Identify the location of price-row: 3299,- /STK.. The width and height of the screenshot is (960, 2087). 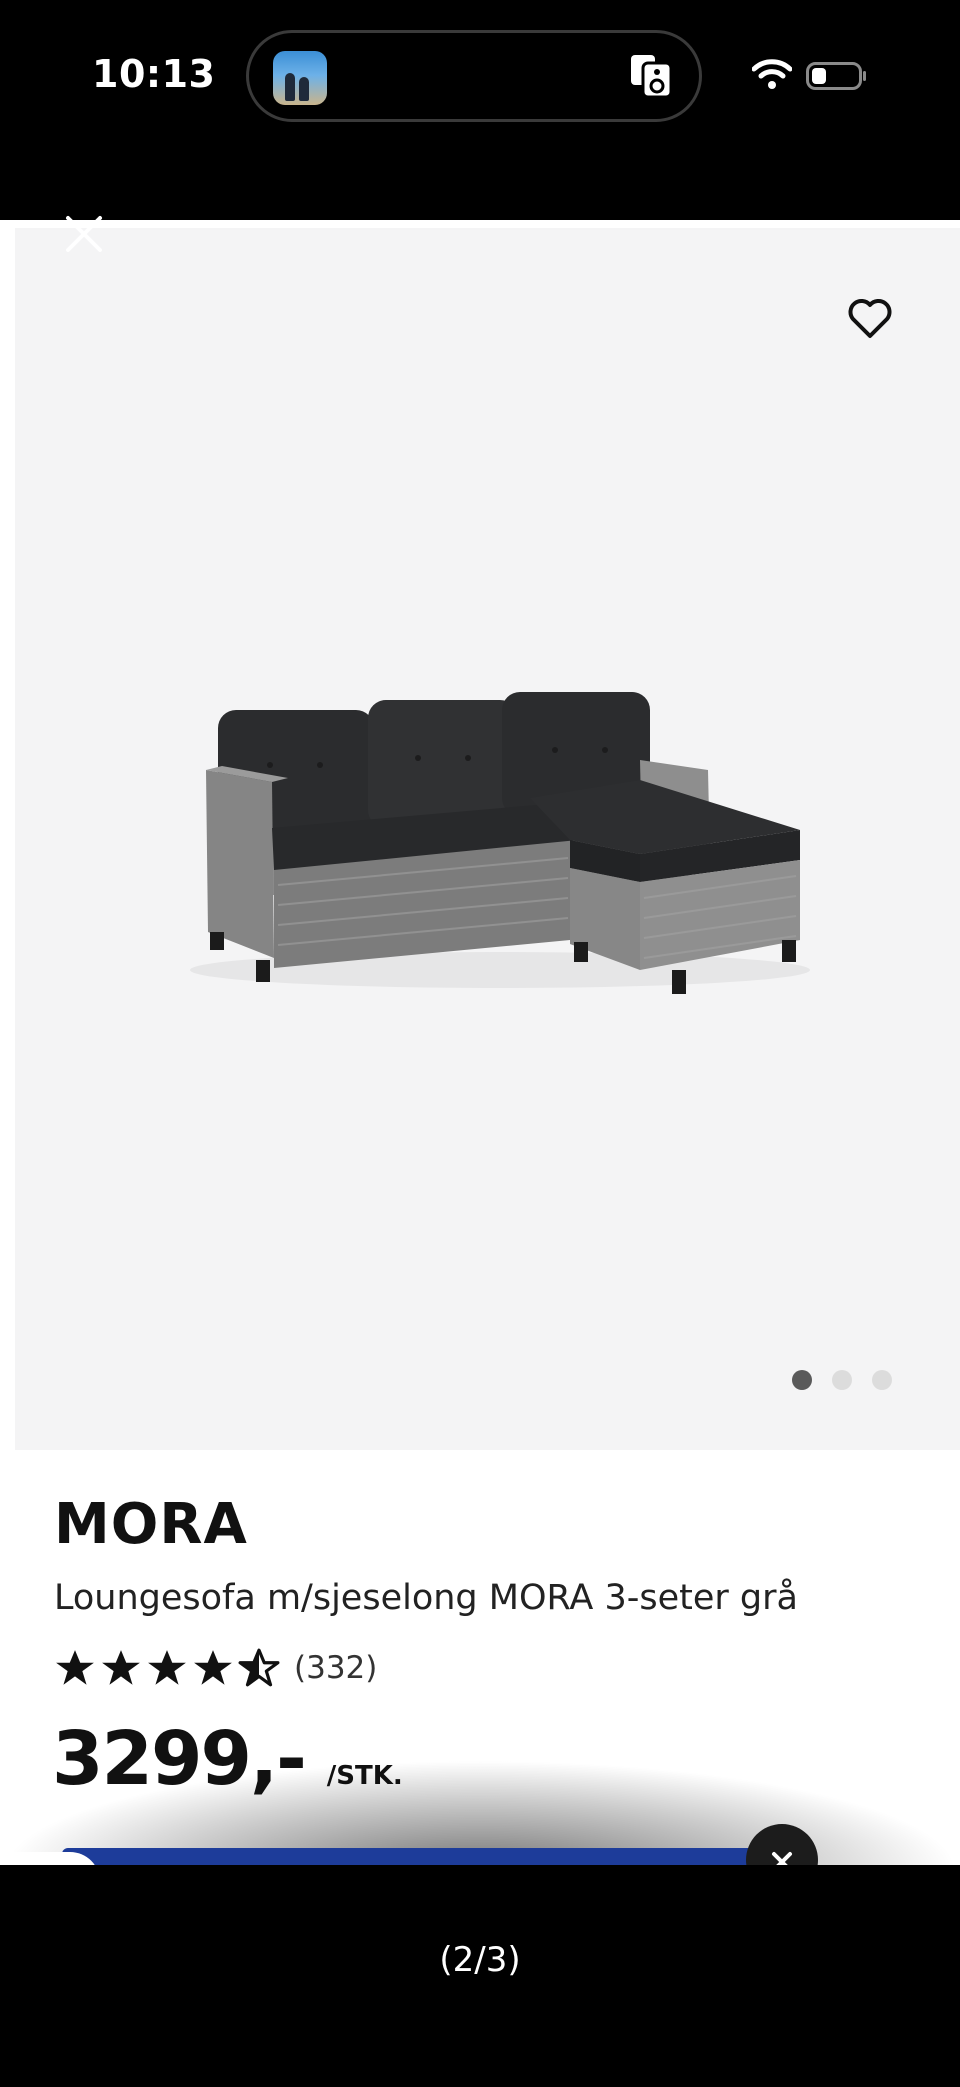
(227, 1759).